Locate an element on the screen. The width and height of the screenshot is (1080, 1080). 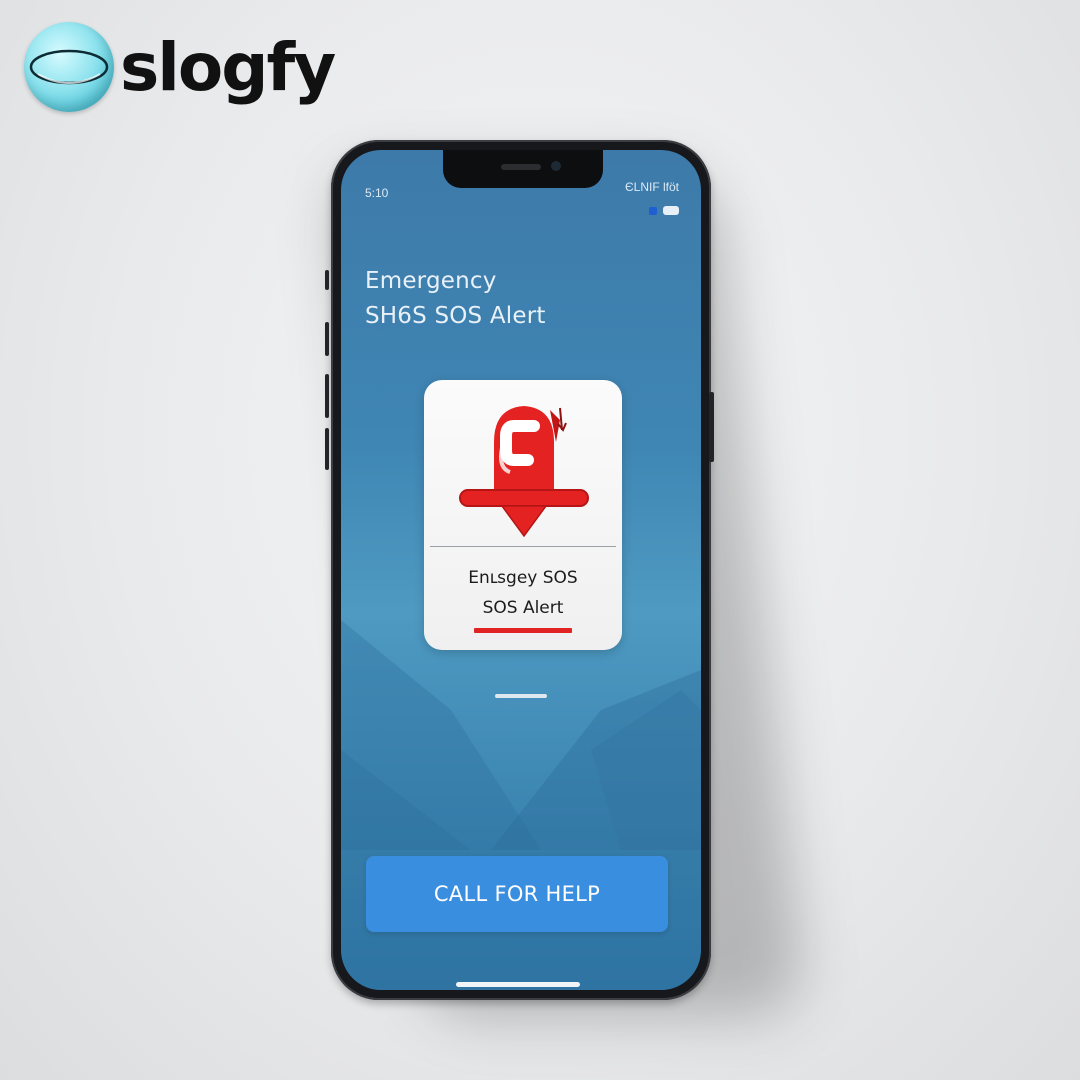
status-icons is located at coordinates (666, 211).